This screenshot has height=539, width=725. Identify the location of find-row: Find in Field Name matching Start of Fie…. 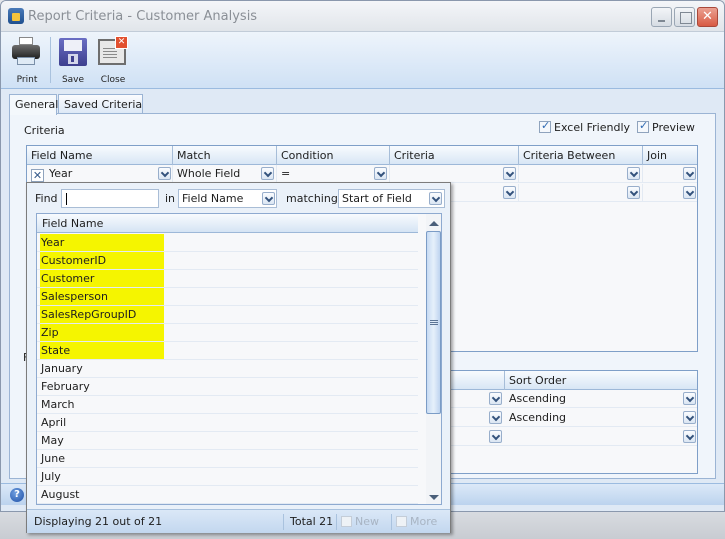
(238, 198).